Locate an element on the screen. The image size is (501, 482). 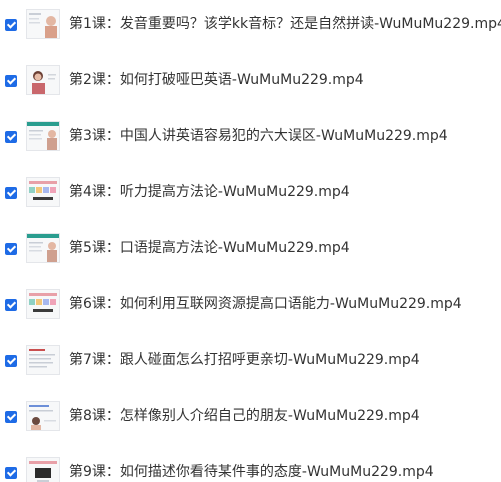
file-row: 第7课：跟人碰面怎么打招呼更亲切-WuMuMu229.mp4 is located at coordinates (250, 361).